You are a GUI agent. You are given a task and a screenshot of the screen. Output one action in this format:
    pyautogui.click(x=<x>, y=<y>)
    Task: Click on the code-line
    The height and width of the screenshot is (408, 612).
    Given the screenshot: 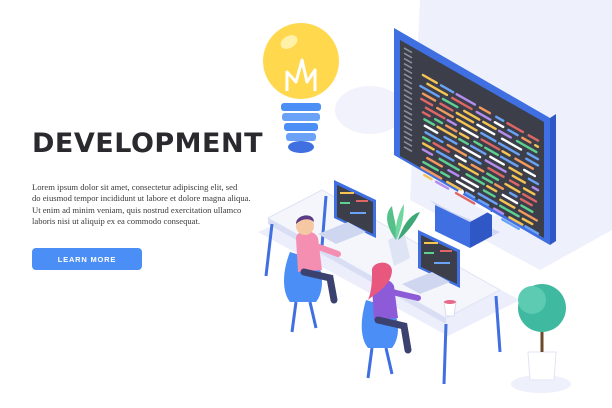 What is the action you would take?
    pyautogui.click(x=537, y=146)
    